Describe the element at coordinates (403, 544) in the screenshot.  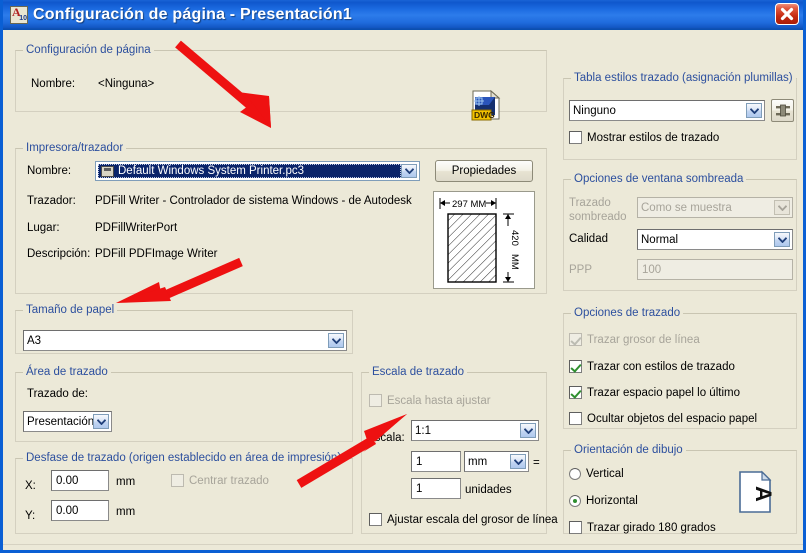
I see `footer-divider` at that location.